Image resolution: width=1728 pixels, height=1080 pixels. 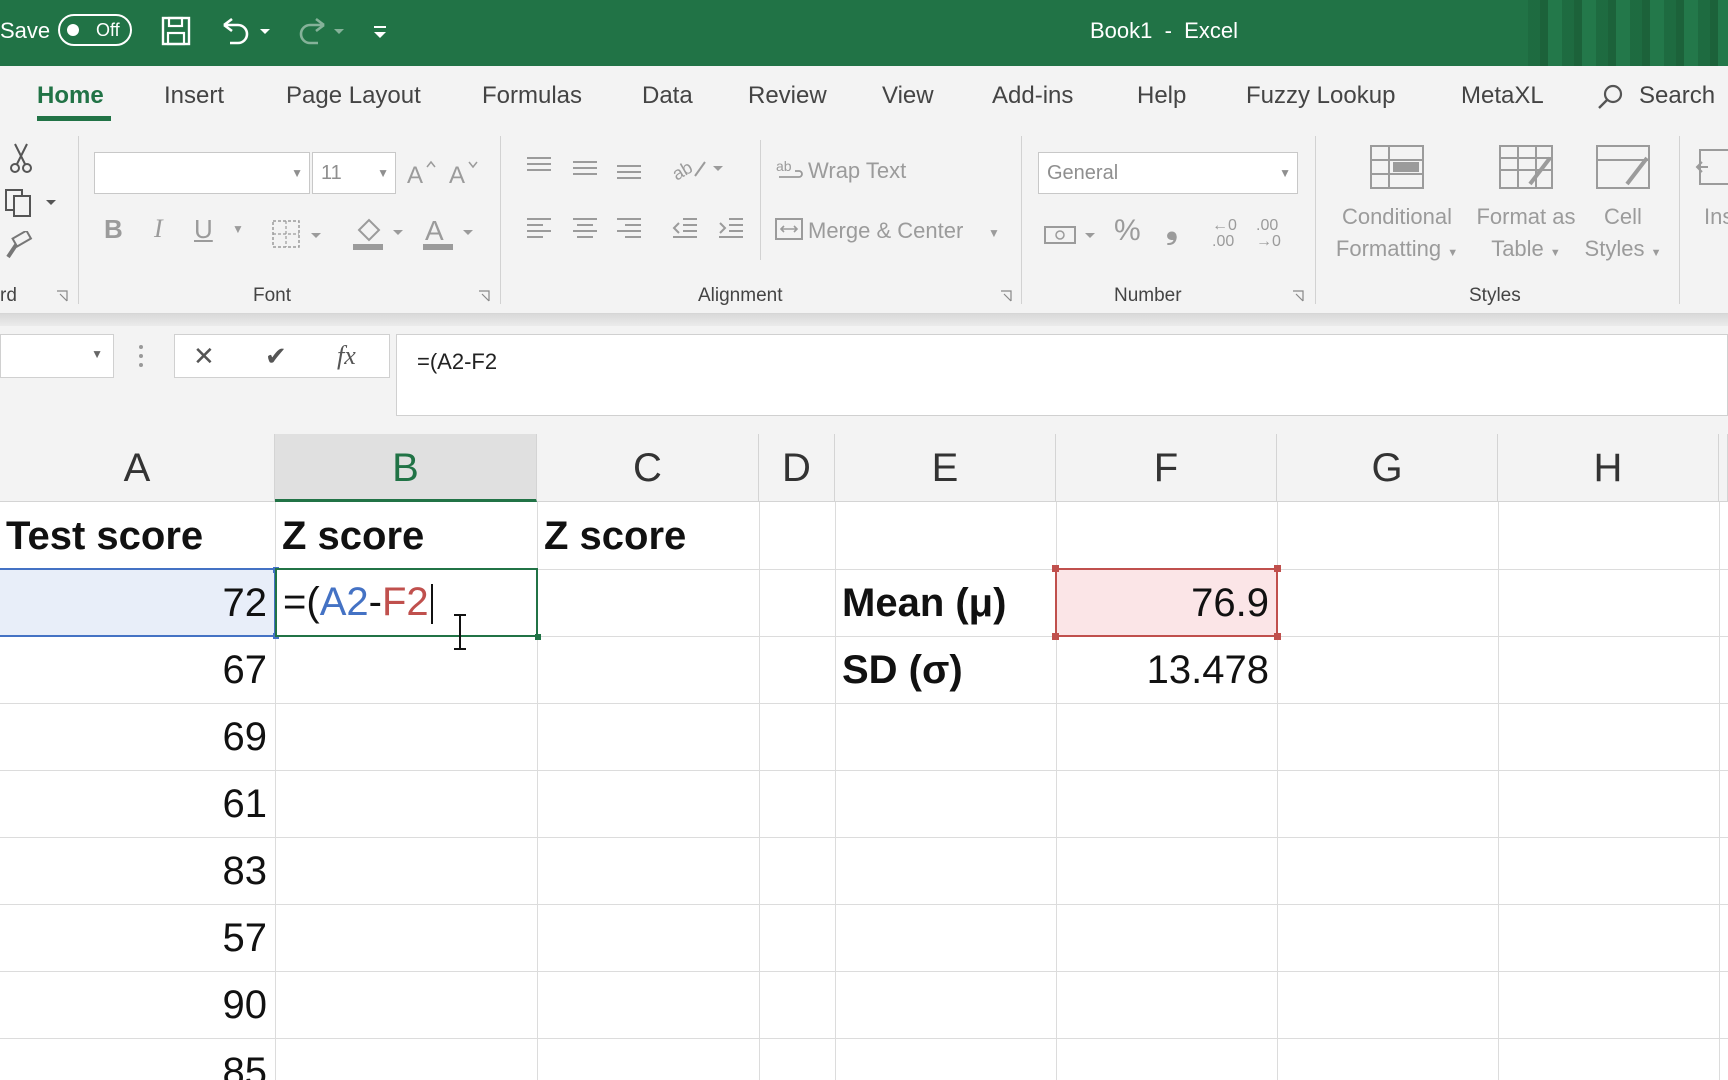 I want to click on column-header-f: F, so click(x=1166, y=468).